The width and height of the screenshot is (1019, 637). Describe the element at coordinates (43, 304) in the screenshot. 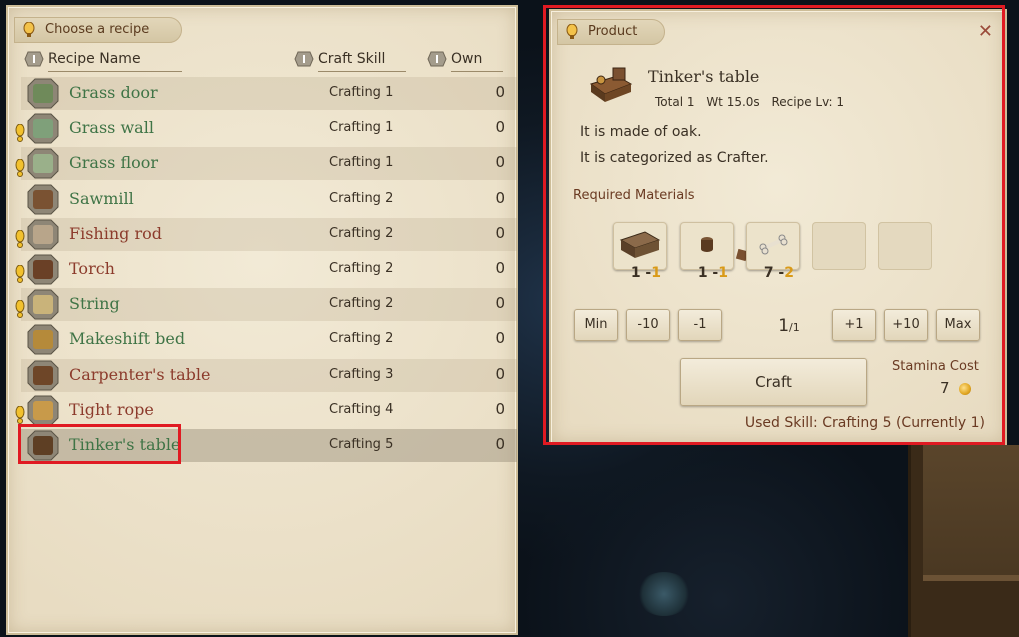

I see `string-icon` at that location.